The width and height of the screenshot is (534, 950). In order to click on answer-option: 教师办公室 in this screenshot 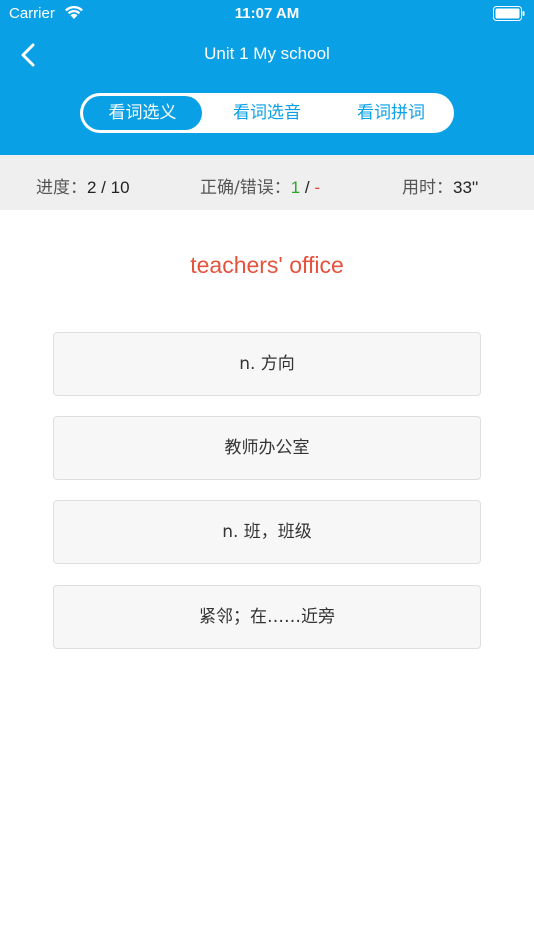, I will do `click(267, 448)`.